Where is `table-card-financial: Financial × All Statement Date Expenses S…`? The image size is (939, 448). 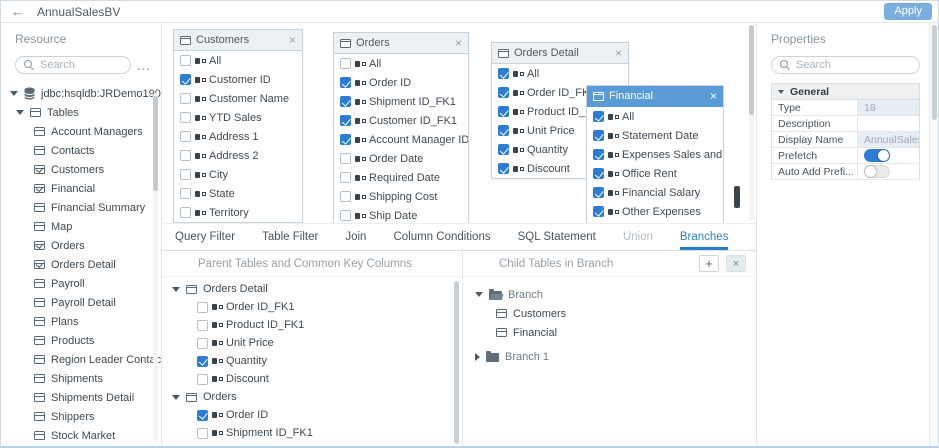 table-card-financial: Financial × All Statement Date Expenses S… is located at coordinates (655, 154).